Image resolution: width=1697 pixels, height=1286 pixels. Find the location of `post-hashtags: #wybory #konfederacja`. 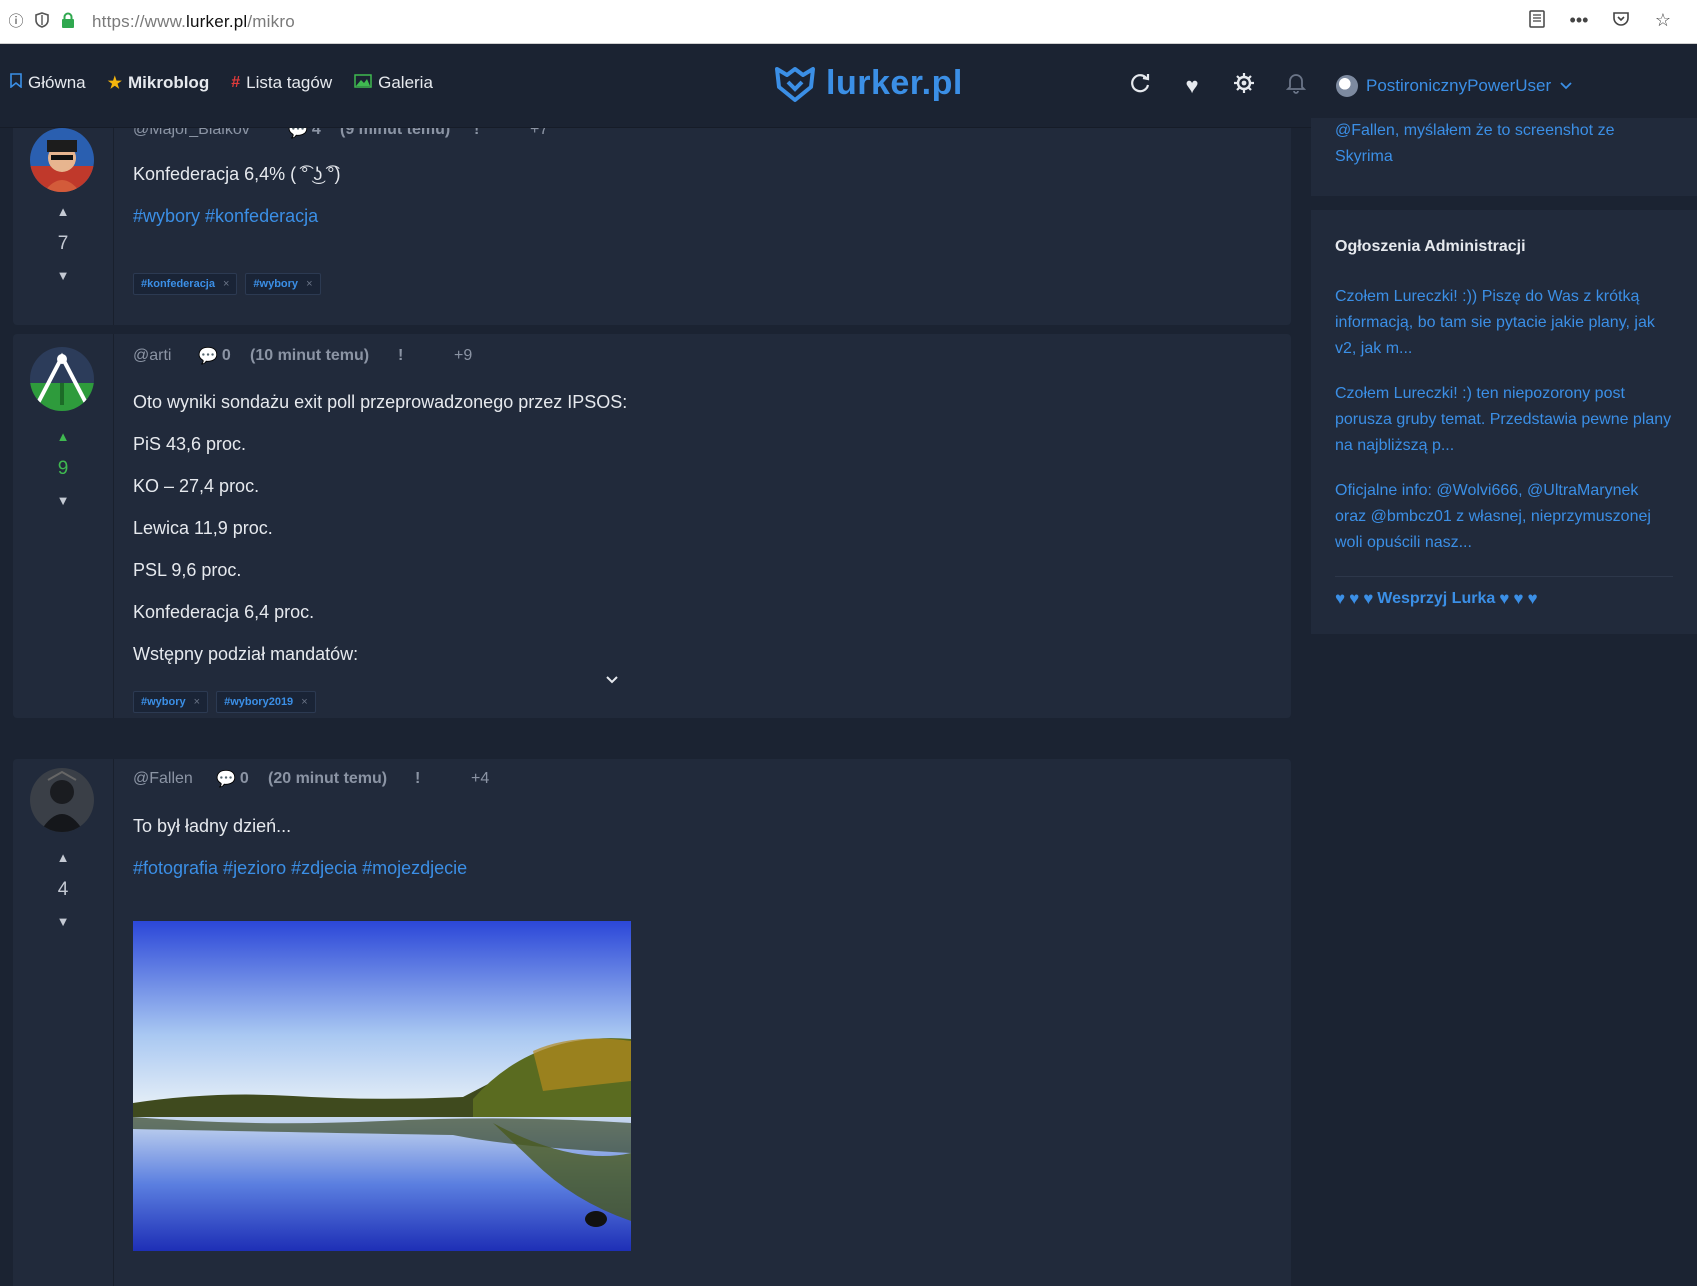

post-hashtags: #wybory #konfederacja is located at coordinates (702, 216).